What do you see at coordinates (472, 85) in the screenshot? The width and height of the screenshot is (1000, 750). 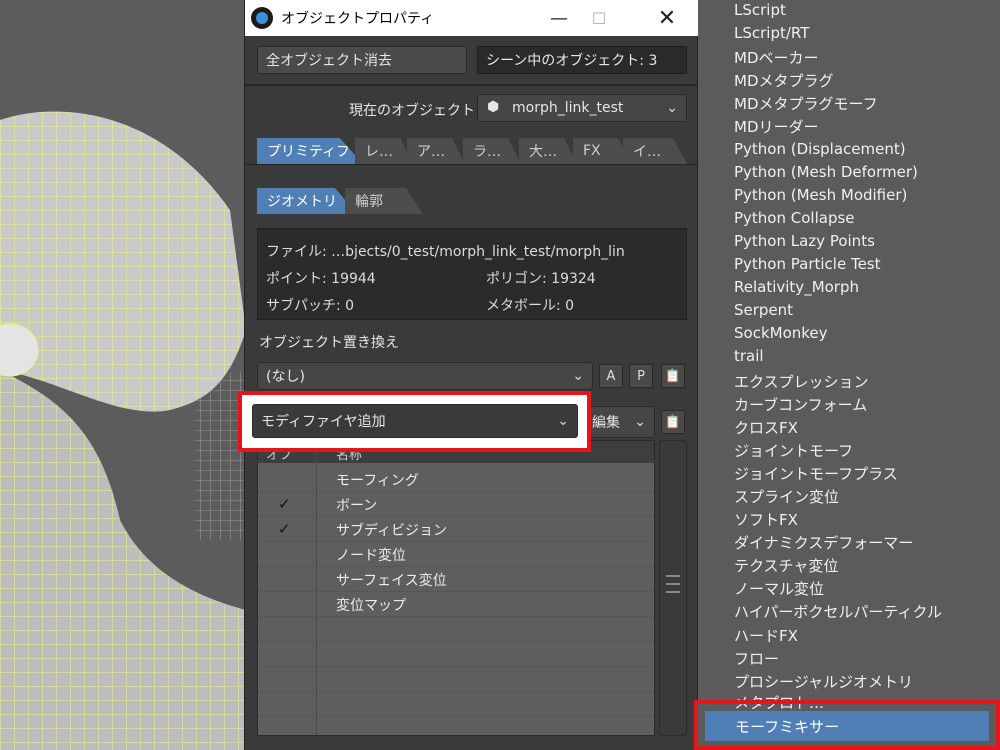 I see `divider` at bounding box center [472, 85].